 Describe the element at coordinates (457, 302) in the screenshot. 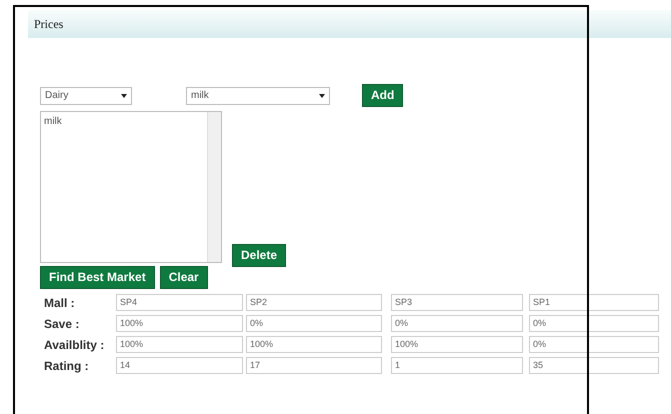

I see `result-field: SP3` at that location.